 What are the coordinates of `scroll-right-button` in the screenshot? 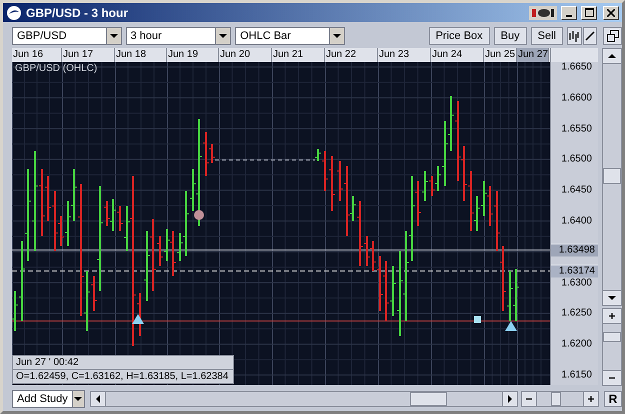 It's located at (510, 399).